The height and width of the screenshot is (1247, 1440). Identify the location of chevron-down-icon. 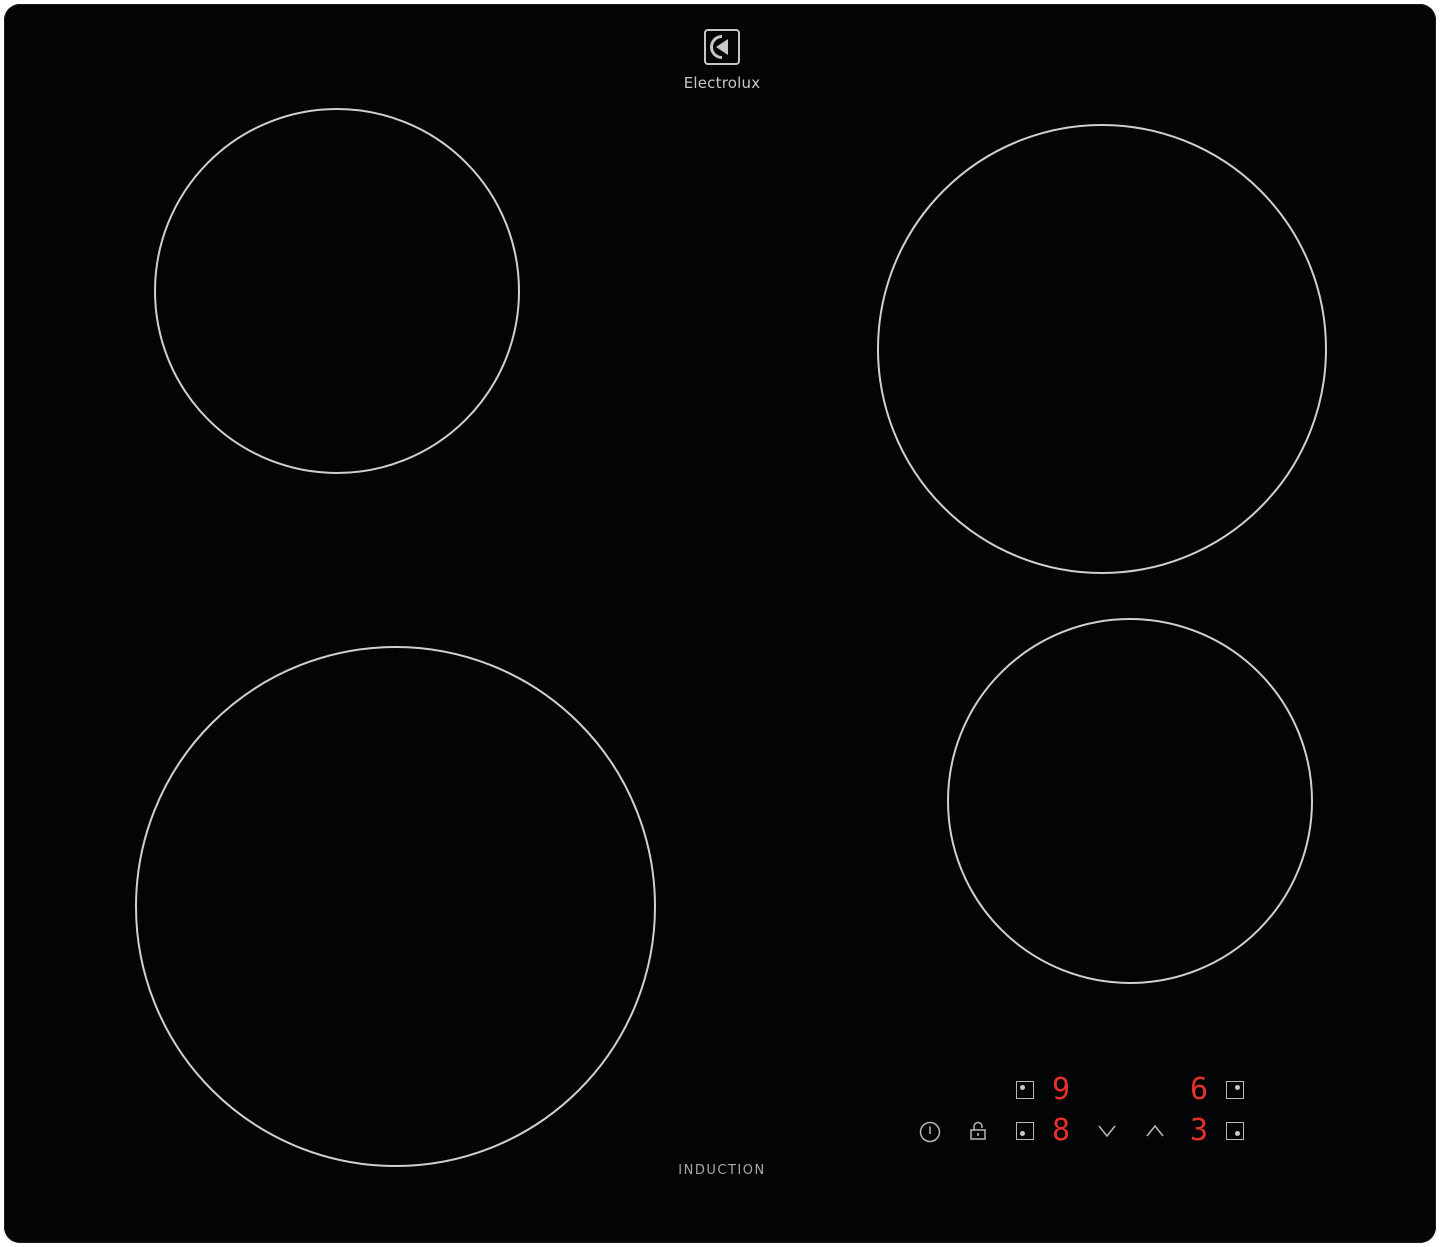
(1107, 1131).